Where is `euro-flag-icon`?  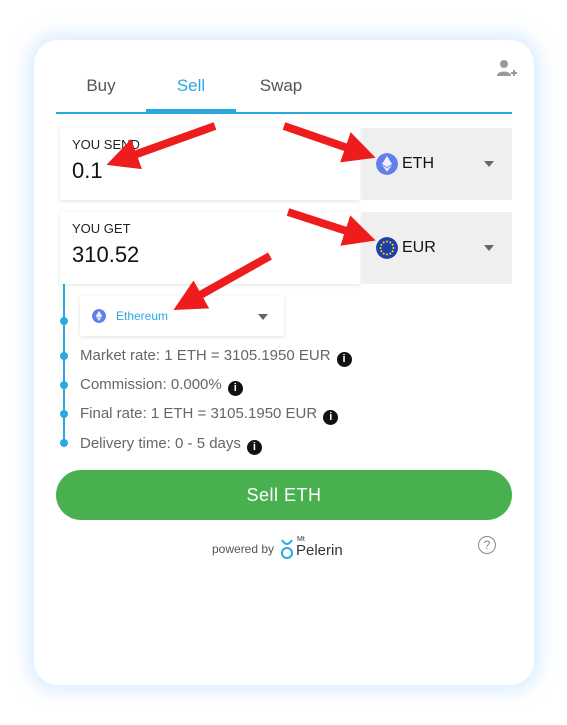 euro-flag-icon is located at coordinates (387, 248).